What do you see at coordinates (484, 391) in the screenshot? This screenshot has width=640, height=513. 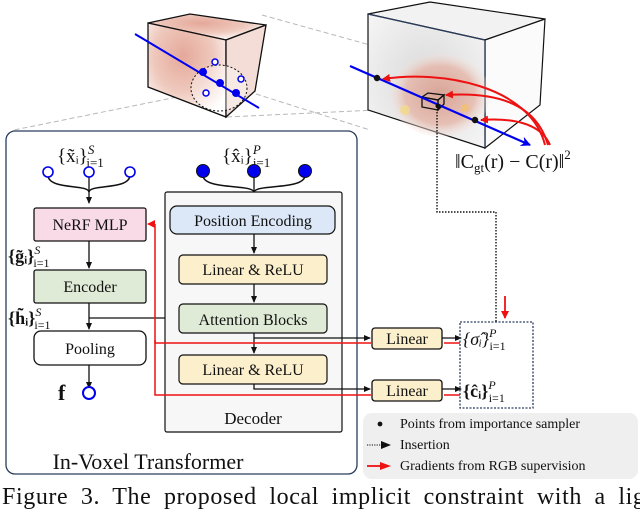 I see `color-output-label: {ĉᵢ}P i=1` at bounding box center [484, 391].